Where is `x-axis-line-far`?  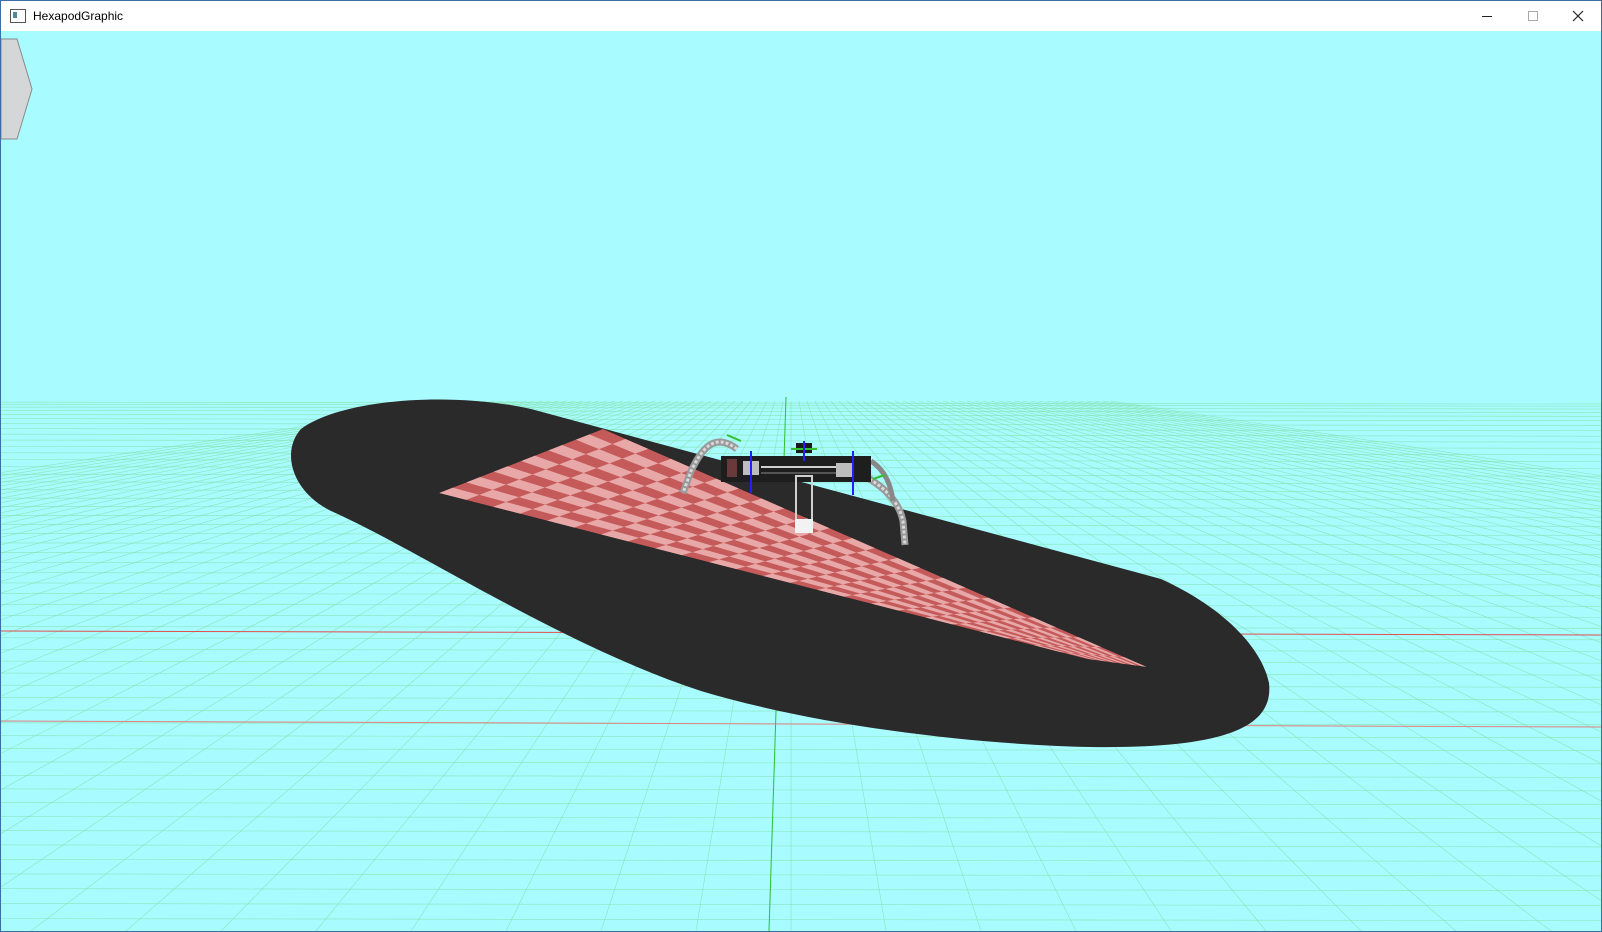
x-axis-line-far is located at coordinates (801, 724).